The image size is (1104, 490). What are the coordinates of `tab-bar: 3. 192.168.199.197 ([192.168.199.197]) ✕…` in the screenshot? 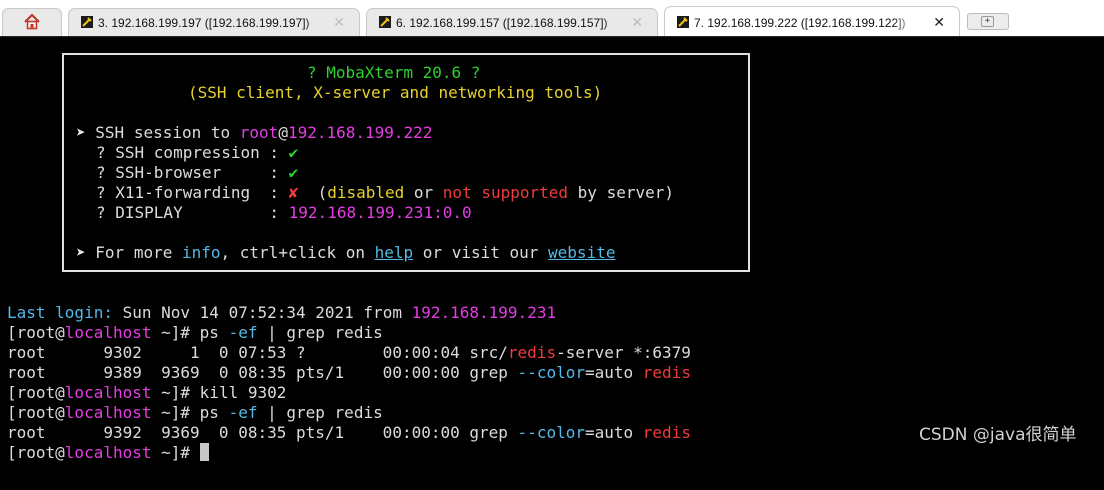 It's located at (552, 18).